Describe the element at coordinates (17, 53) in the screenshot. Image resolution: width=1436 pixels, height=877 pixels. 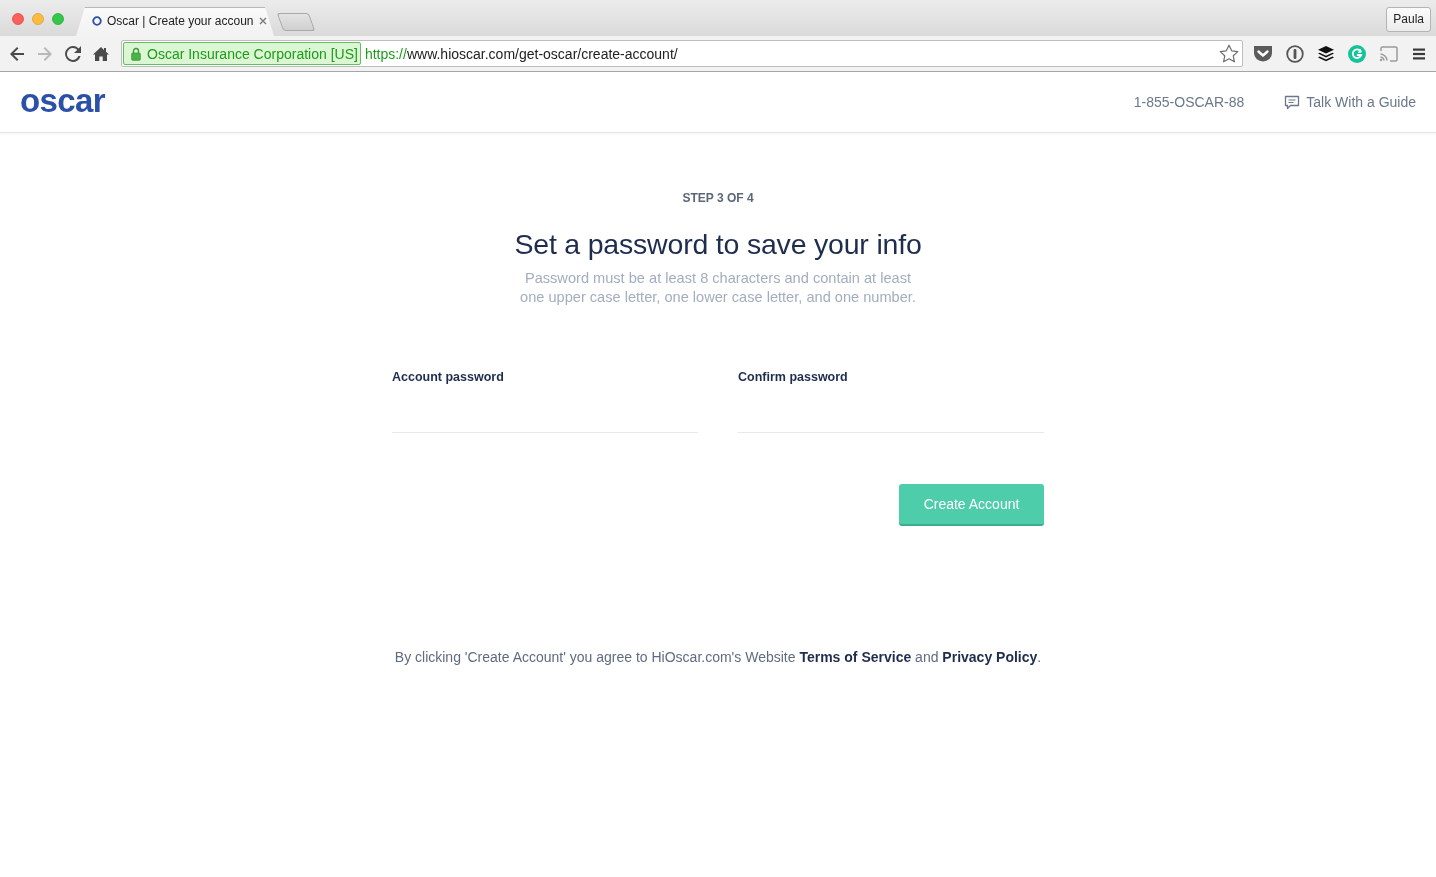
I see `back-arrow-icon` at that location.